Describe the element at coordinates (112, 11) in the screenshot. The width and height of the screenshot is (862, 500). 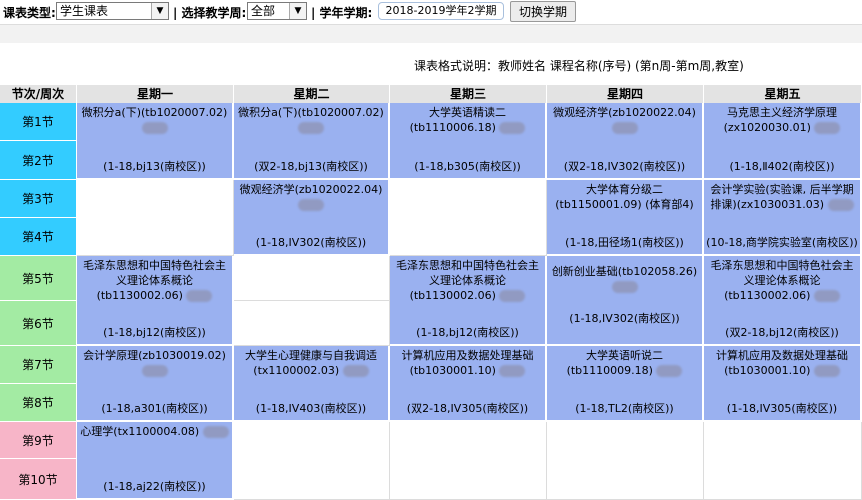
I see `schedule-type-select: 学生课表 ▼` at that location.